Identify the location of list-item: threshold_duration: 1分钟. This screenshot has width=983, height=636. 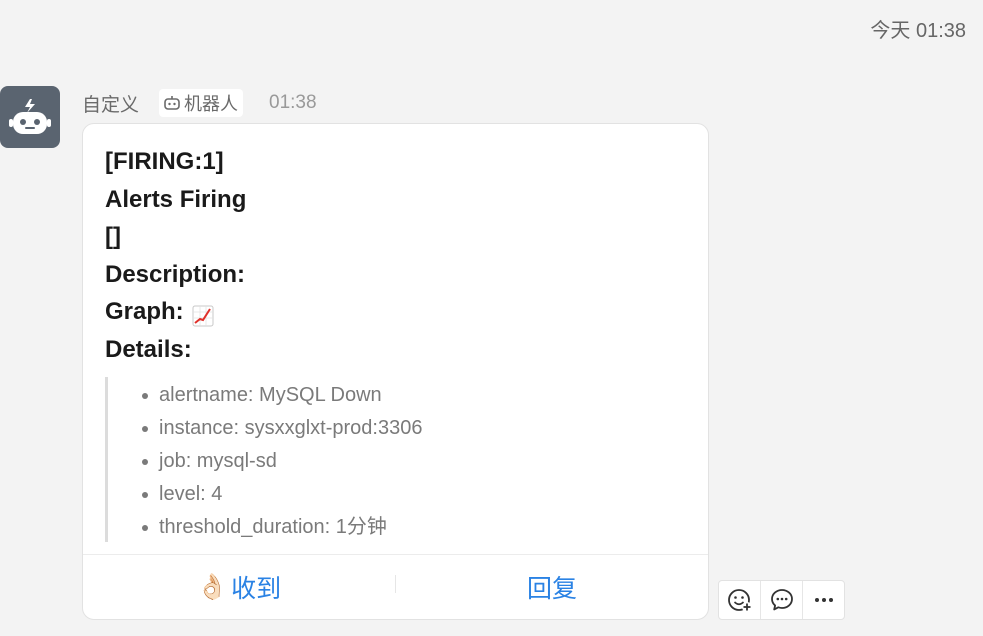
(414, 527).